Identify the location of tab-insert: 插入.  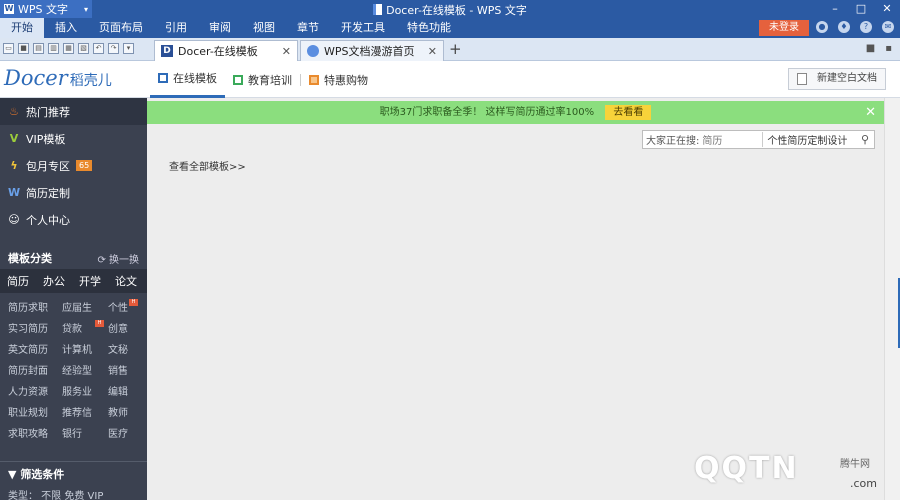
(66, 28).